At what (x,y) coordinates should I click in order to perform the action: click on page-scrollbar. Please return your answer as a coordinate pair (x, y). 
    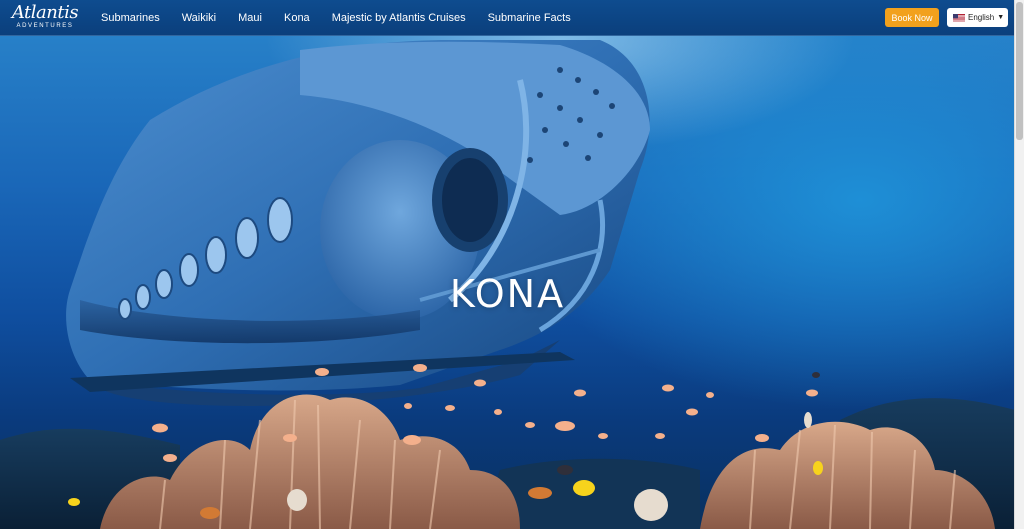
    Looking at the image, I should click on (1019, 264).